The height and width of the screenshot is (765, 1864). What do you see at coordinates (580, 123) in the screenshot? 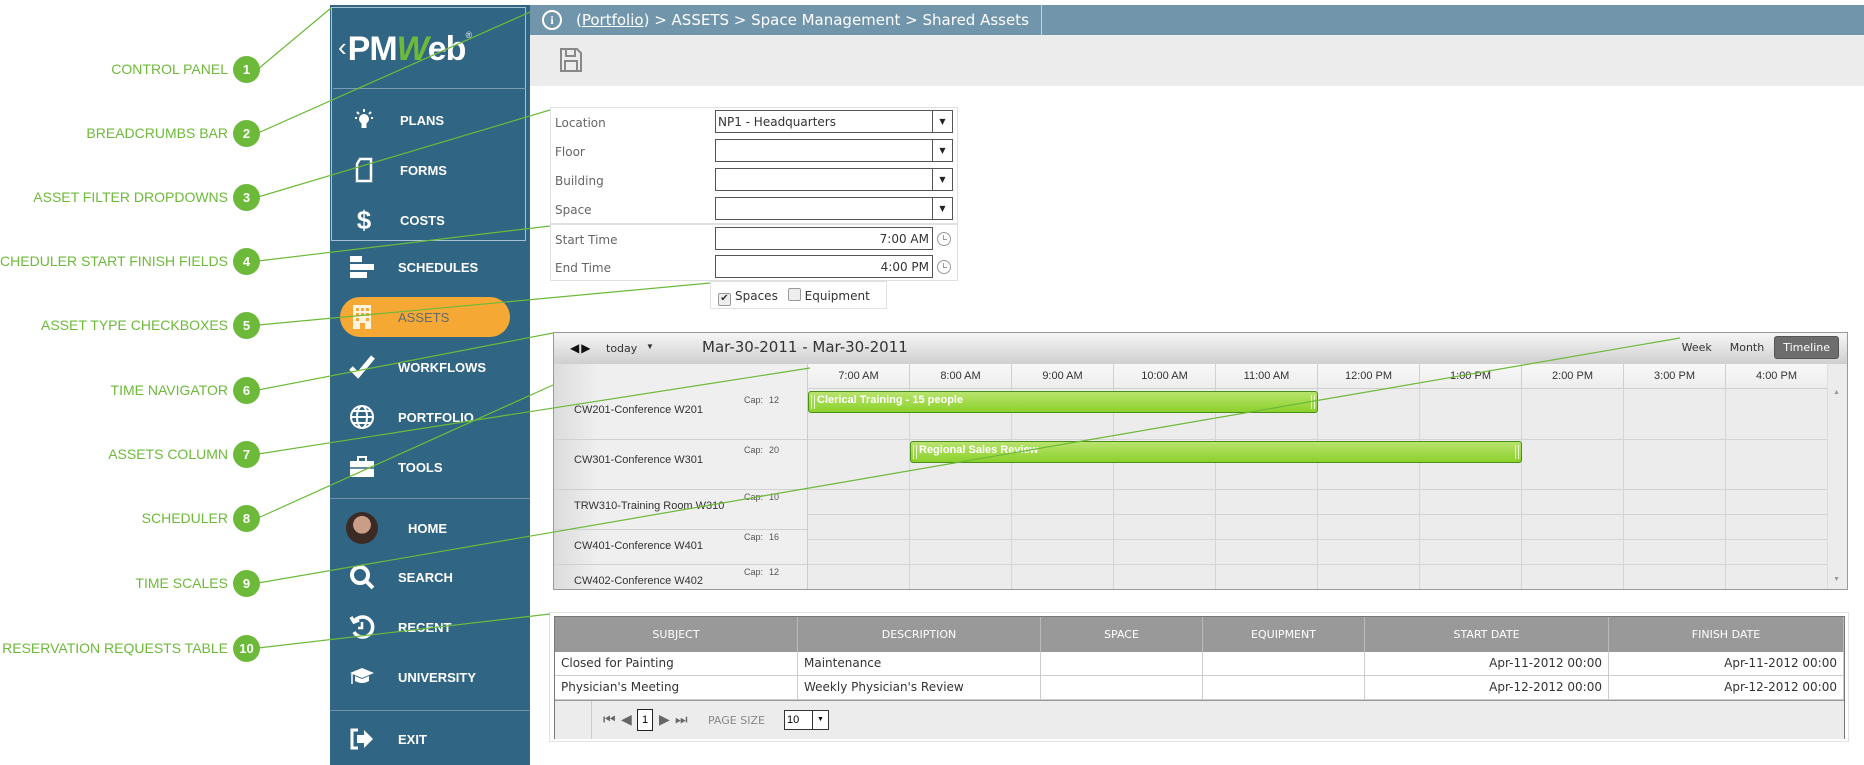
I see `location-label: Location` at bounding box center [580, 123].